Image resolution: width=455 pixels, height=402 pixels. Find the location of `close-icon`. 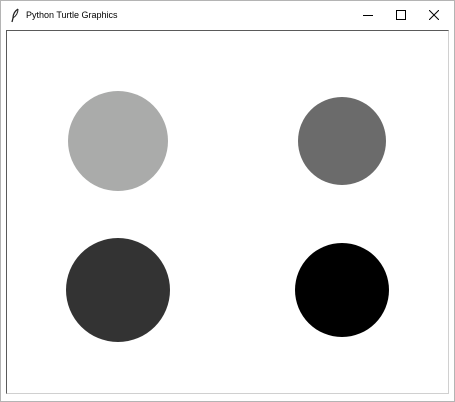

close-icon is located at coordinates (434, 15).